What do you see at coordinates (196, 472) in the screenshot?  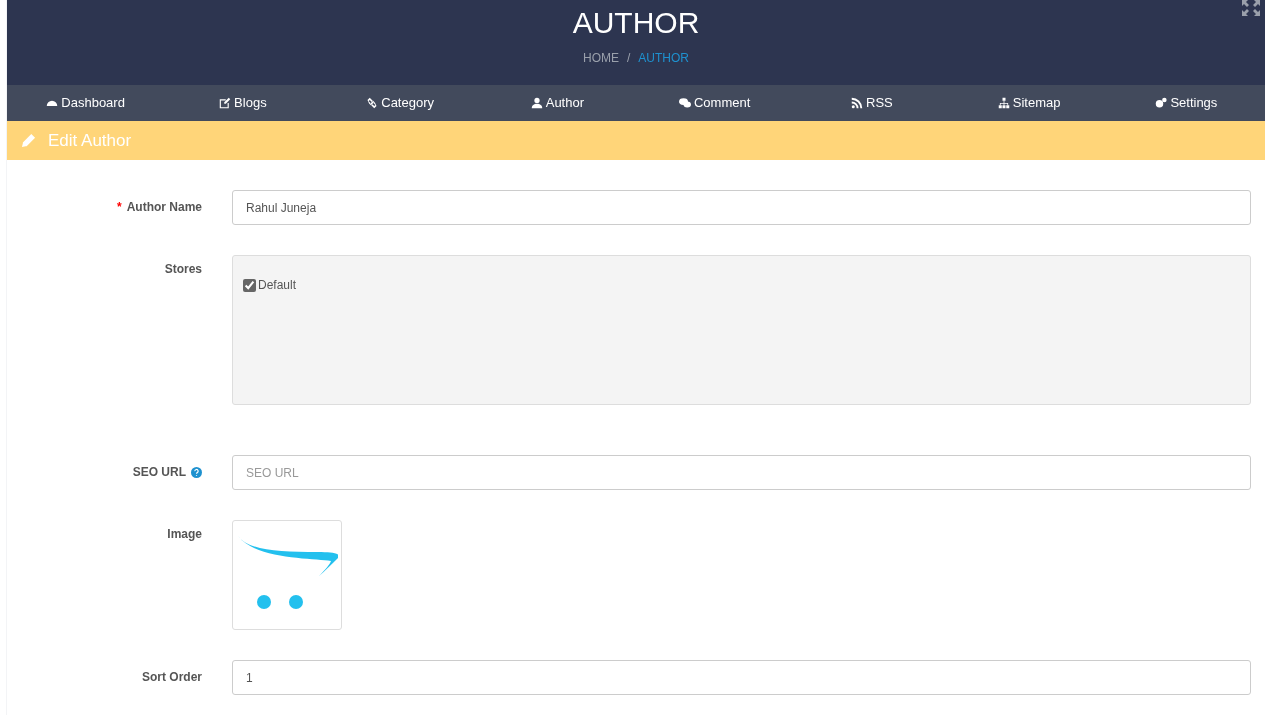 I see `help-icon` at bounding box center [196, 472].